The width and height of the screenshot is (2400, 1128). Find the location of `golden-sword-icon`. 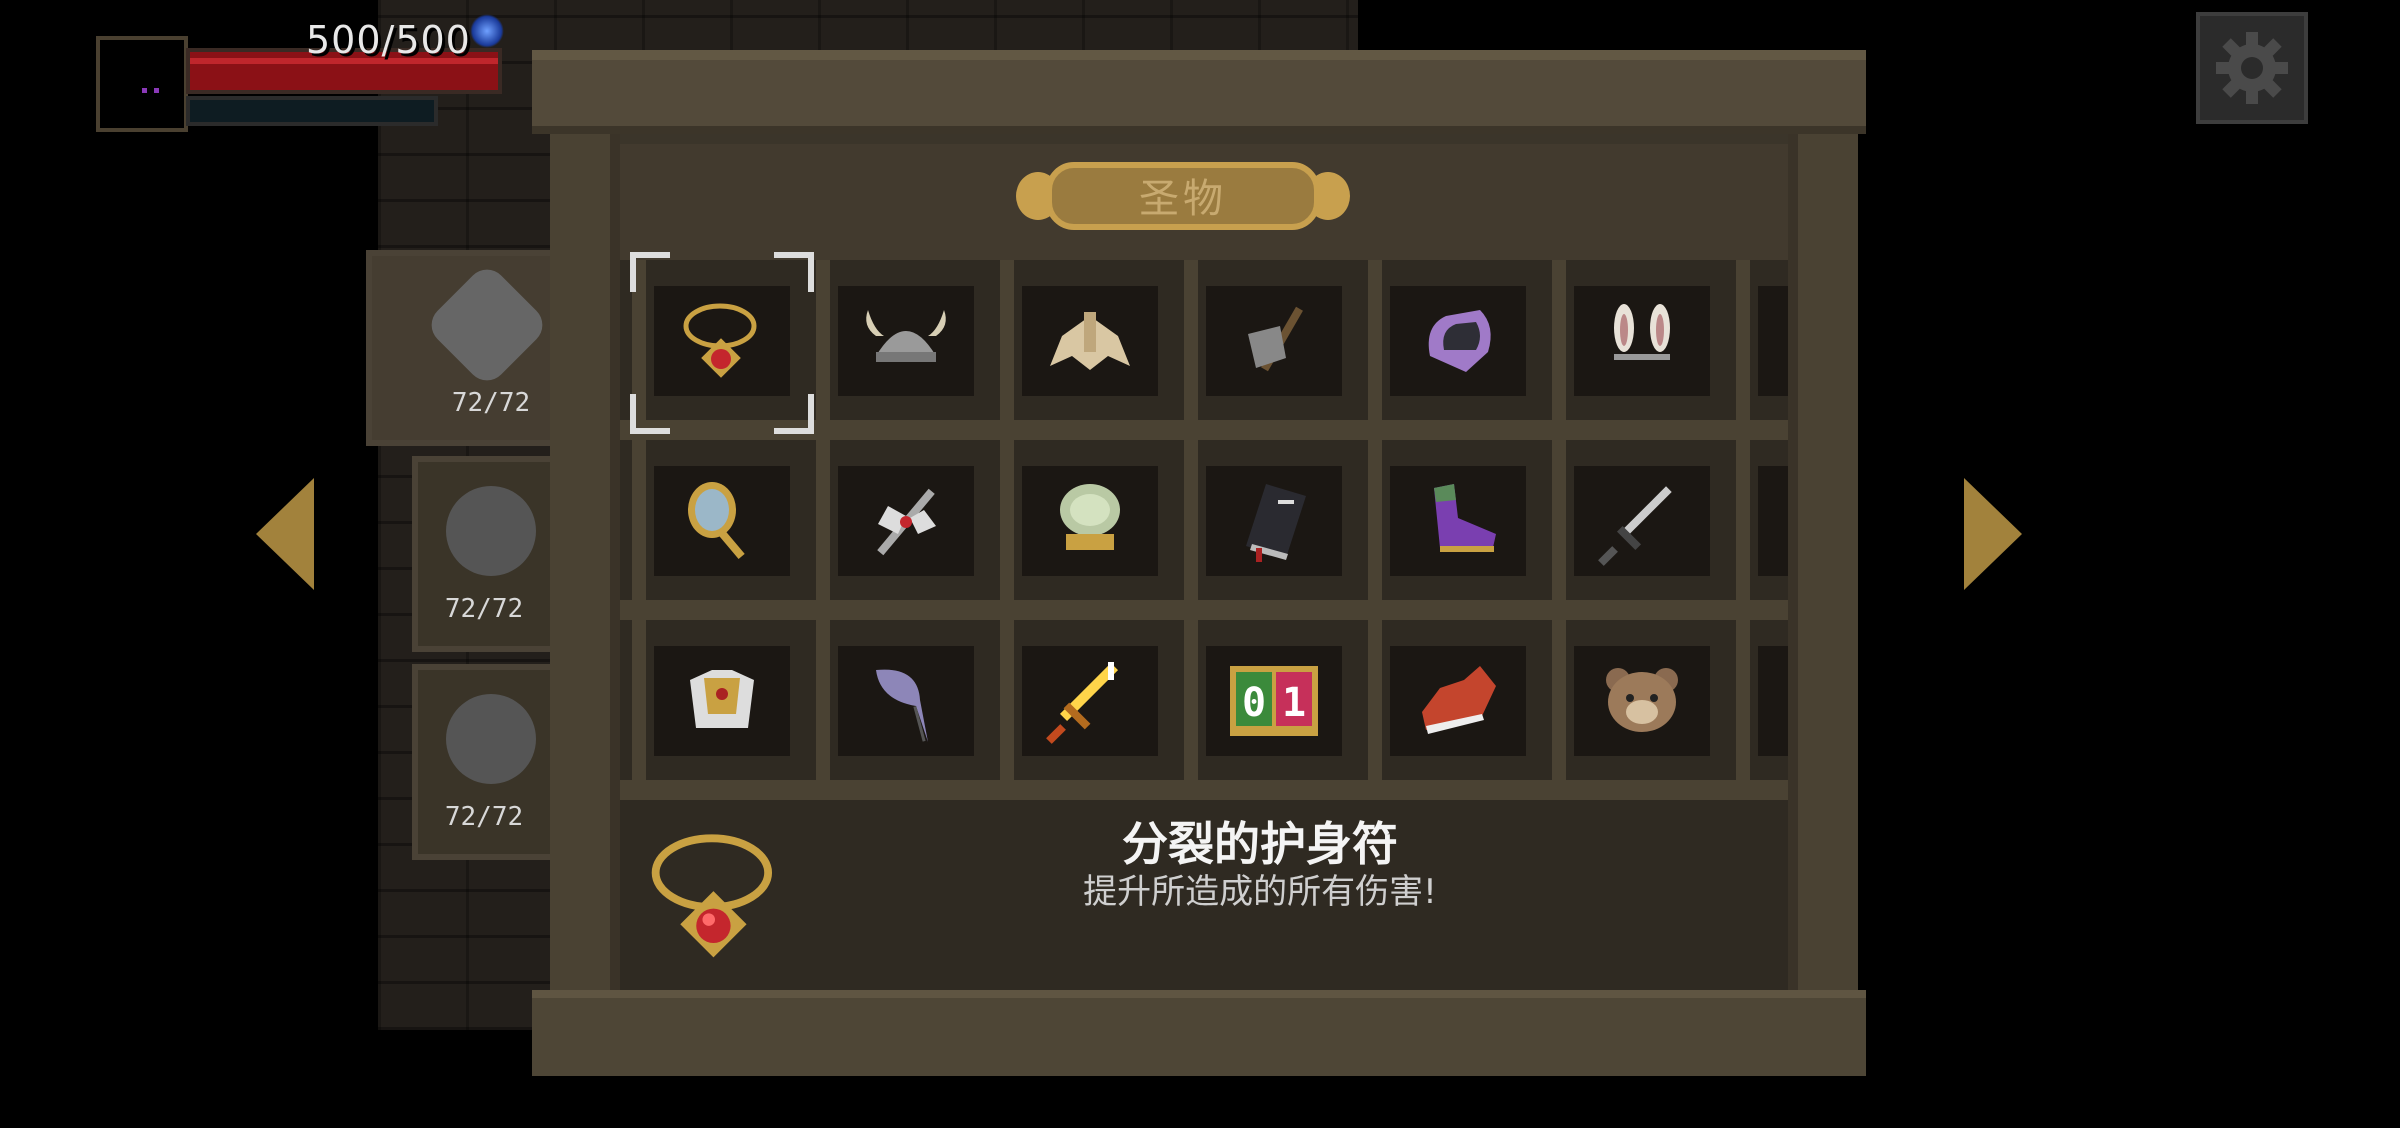

golden-sword-icon is located at coordinates (1082, 703).